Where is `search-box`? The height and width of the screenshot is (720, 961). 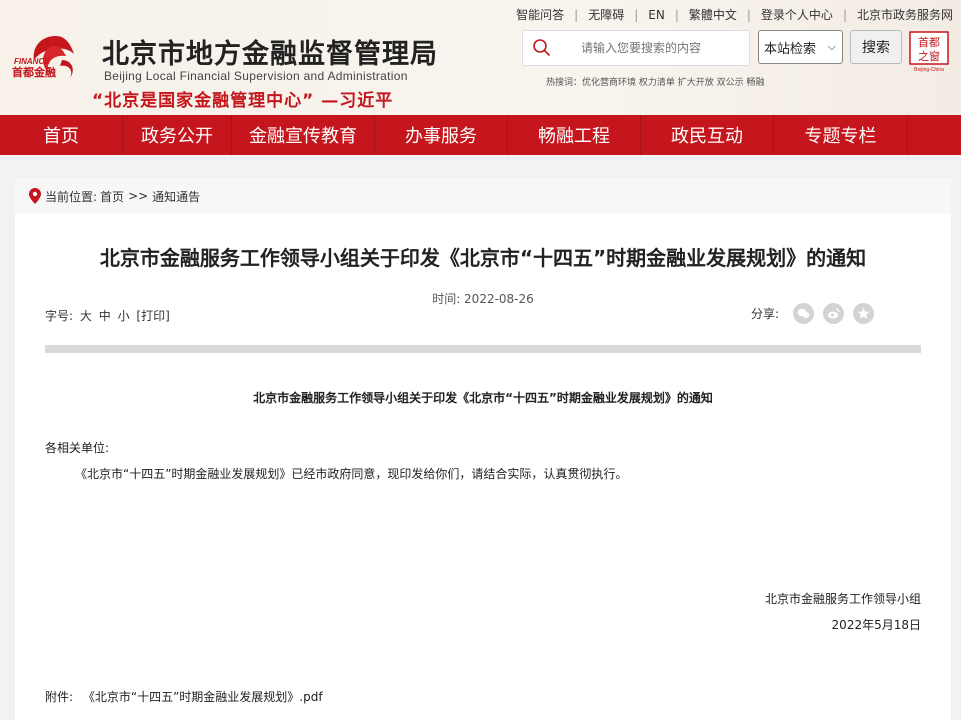
search-box is located at coordinates (636, 48).